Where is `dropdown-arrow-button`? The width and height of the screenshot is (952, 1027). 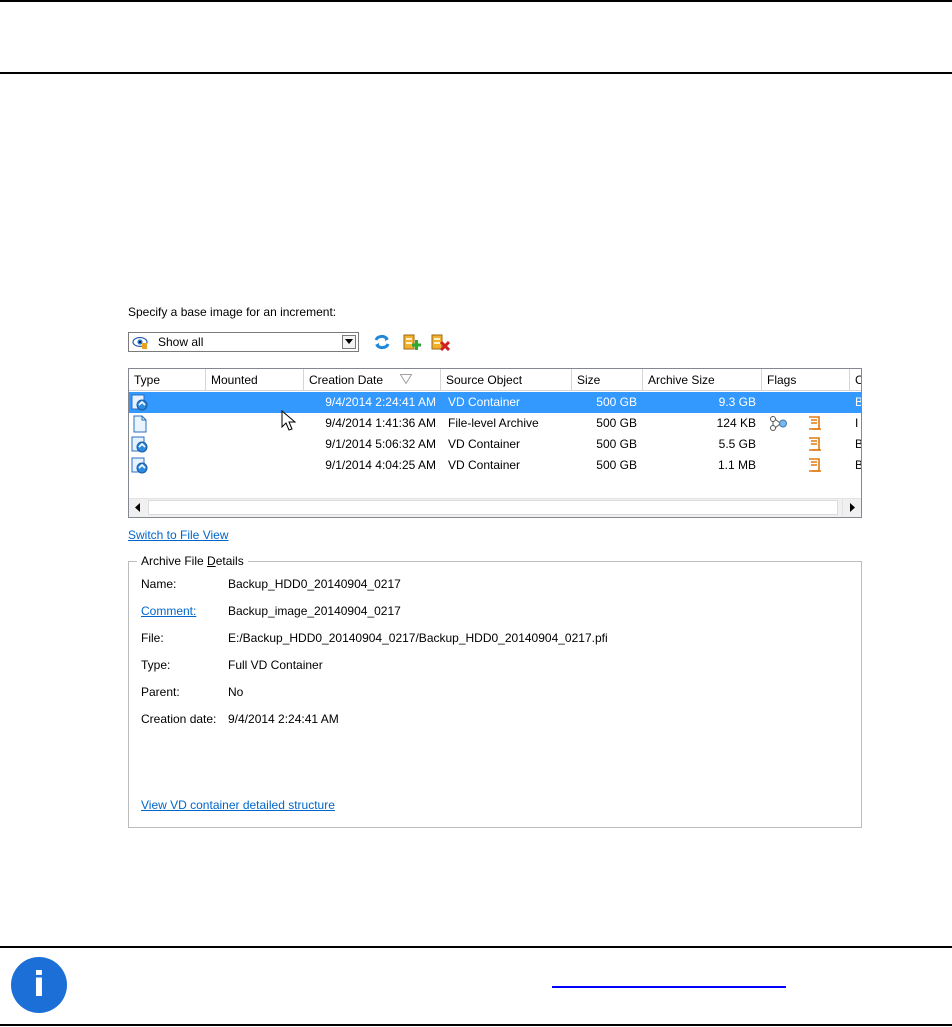 dropdown-arrow-button is located at coordinates (349, 342).